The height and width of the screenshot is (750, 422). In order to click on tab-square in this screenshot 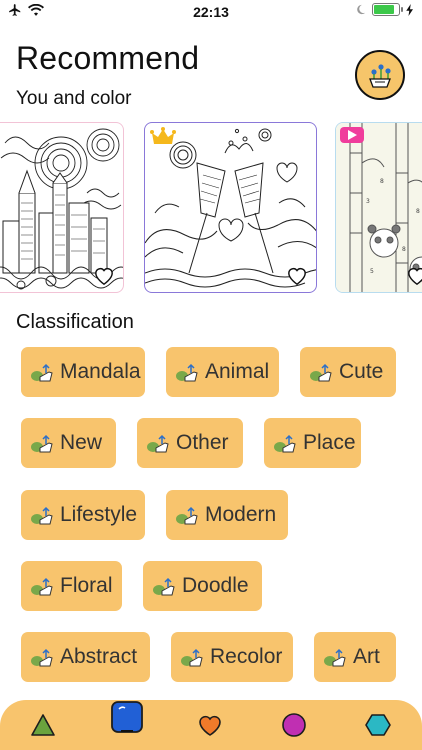, I will do `click(127, 717)`.